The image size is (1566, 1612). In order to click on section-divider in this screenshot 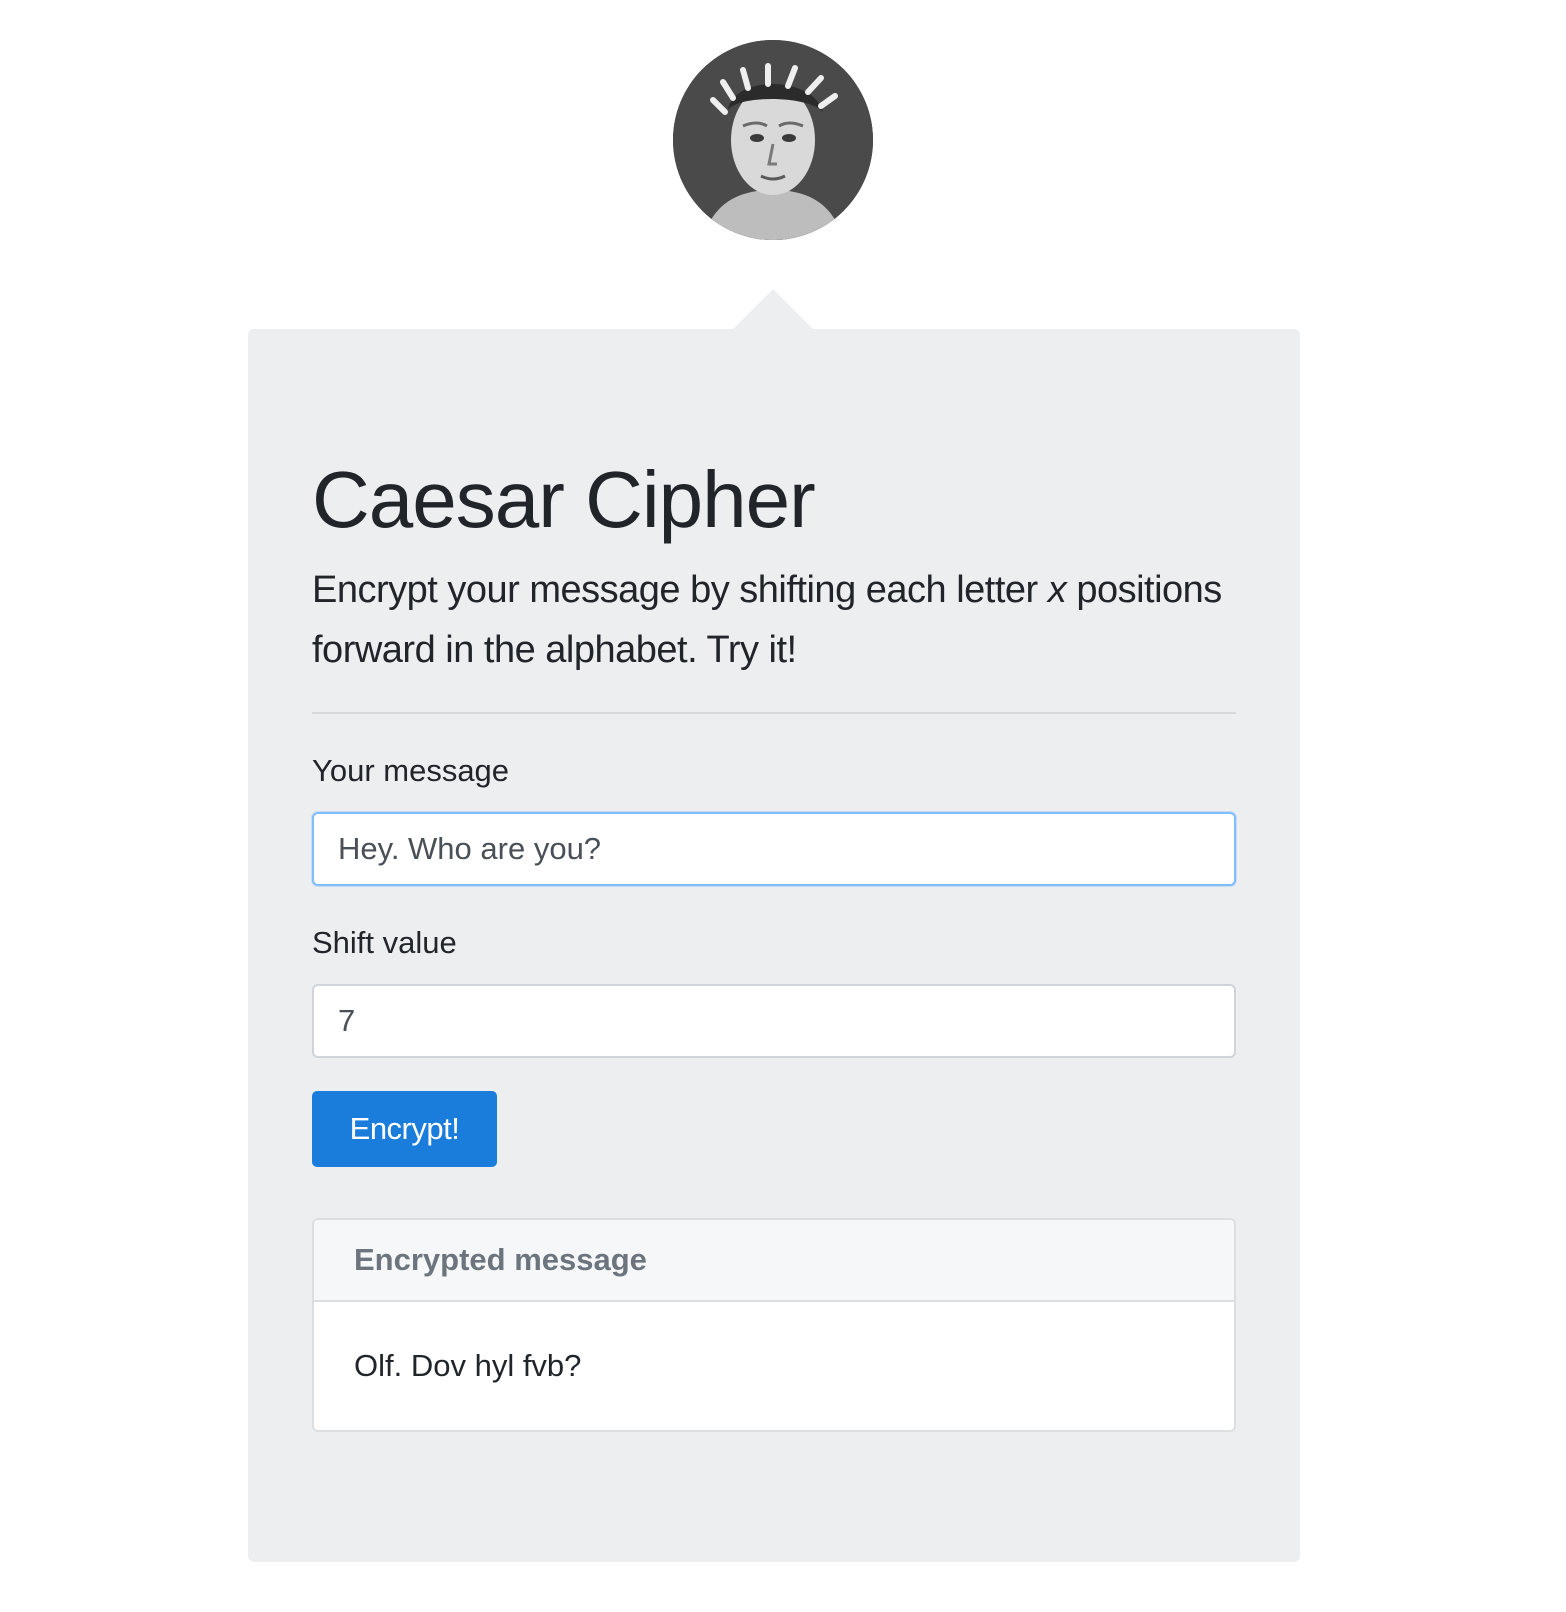, I will do `click(774, 713)`.